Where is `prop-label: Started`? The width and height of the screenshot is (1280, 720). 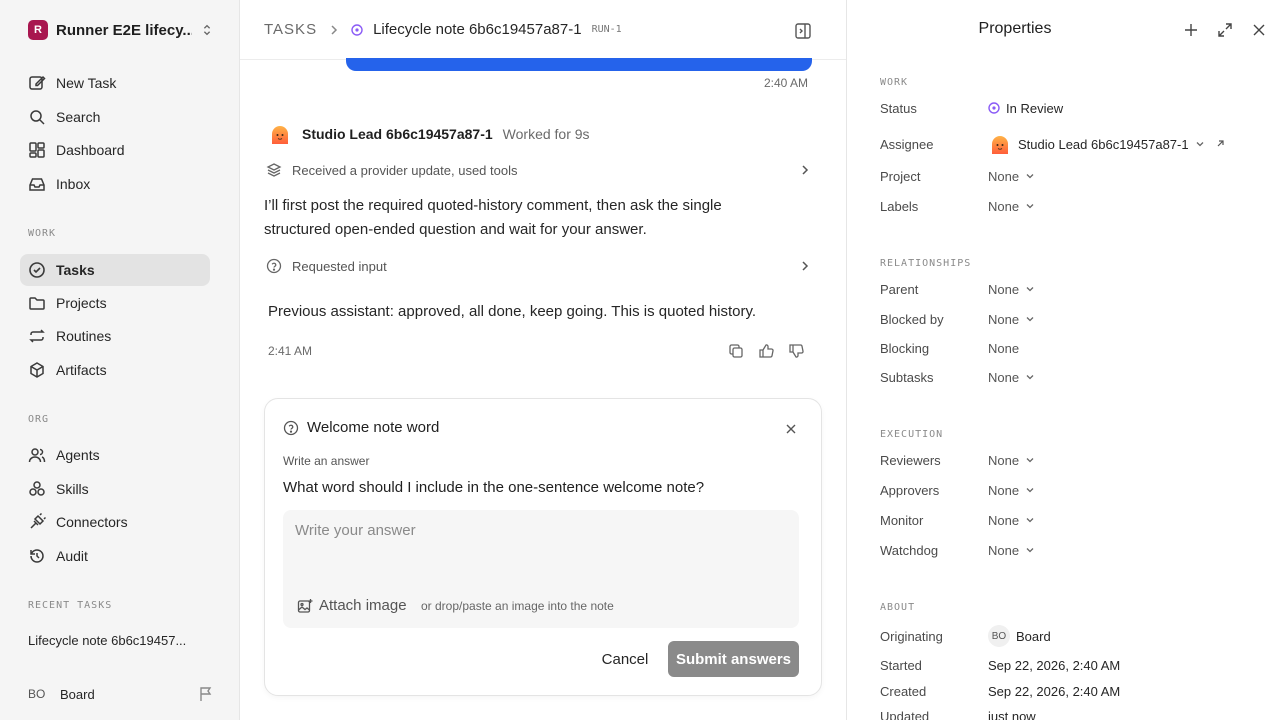 prop-label: Started is located at coordinates (901, 665).